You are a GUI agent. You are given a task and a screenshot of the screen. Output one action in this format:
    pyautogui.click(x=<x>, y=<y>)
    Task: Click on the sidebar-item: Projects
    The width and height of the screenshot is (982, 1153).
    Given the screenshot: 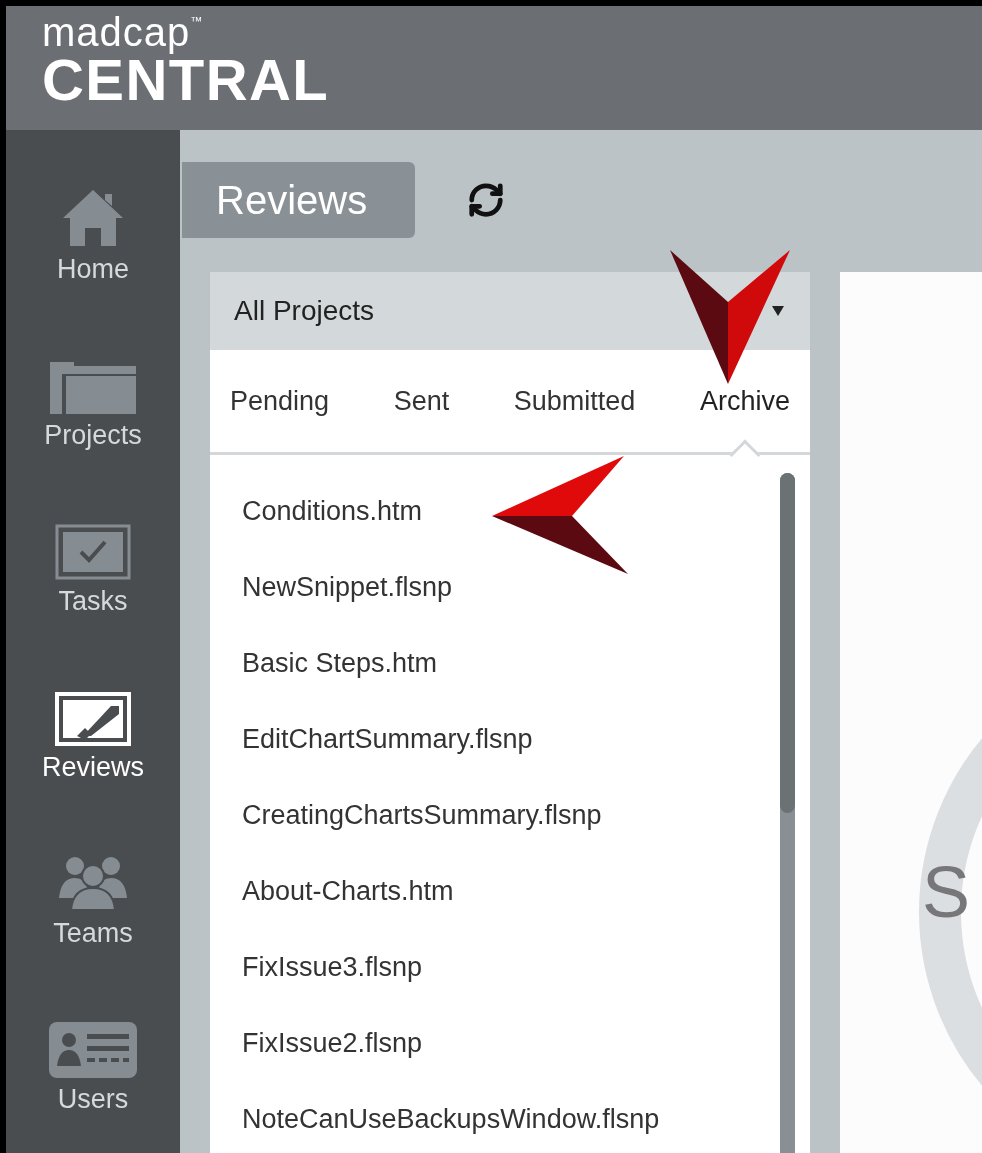 What is the action you would take?
    pyautogui.click(x=93, y=388)
    